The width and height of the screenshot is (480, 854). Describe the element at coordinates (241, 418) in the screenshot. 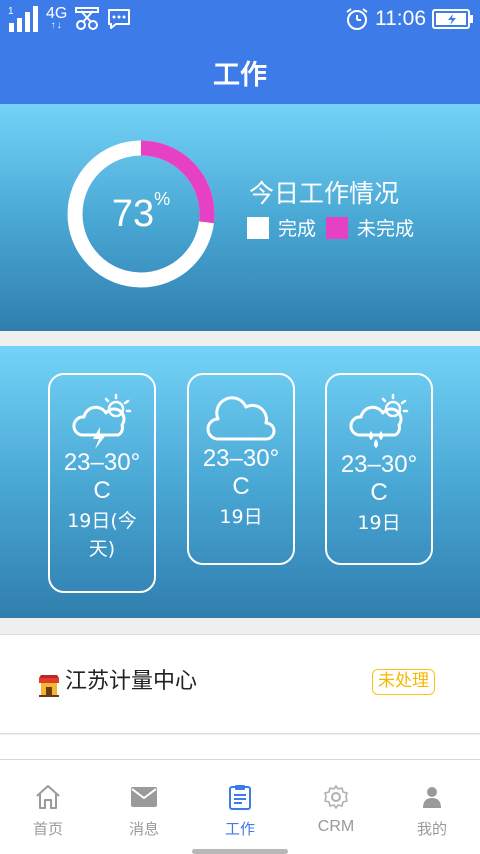

I see `cloud-icon` at that location.